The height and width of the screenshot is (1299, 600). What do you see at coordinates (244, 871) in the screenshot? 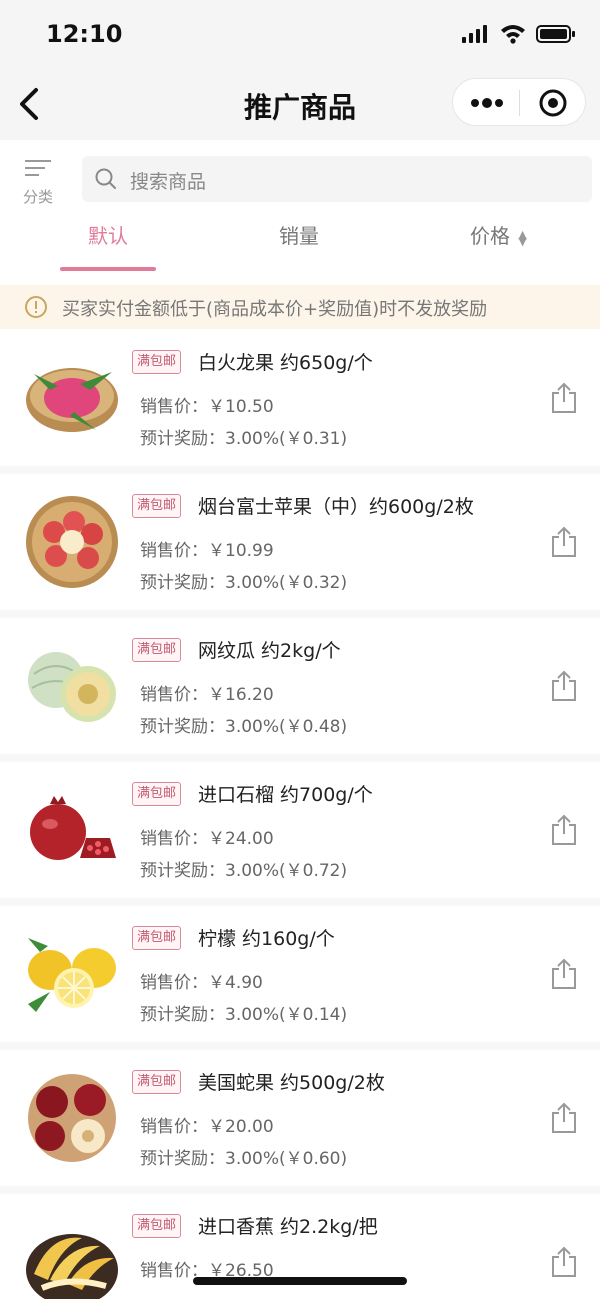
I see `estimated-reward: 预计奖励：3.00%(￥0.72)` at bounding box center [244, 871].